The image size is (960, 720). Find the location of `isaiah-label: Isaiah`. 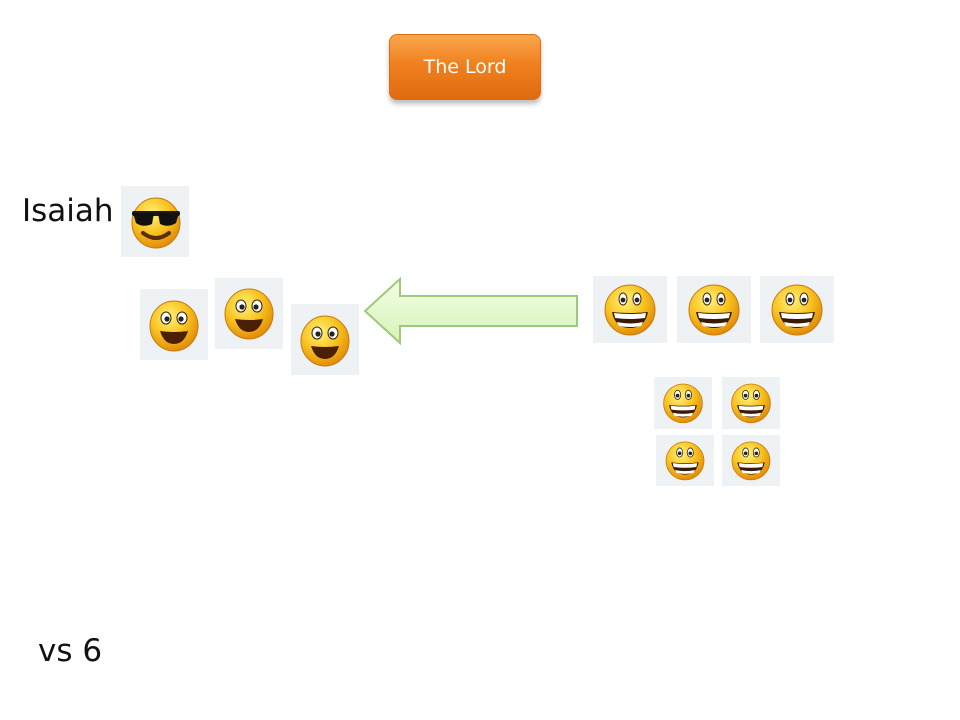

isaiah-label: Isaiah is located at coordinates (68, 211).